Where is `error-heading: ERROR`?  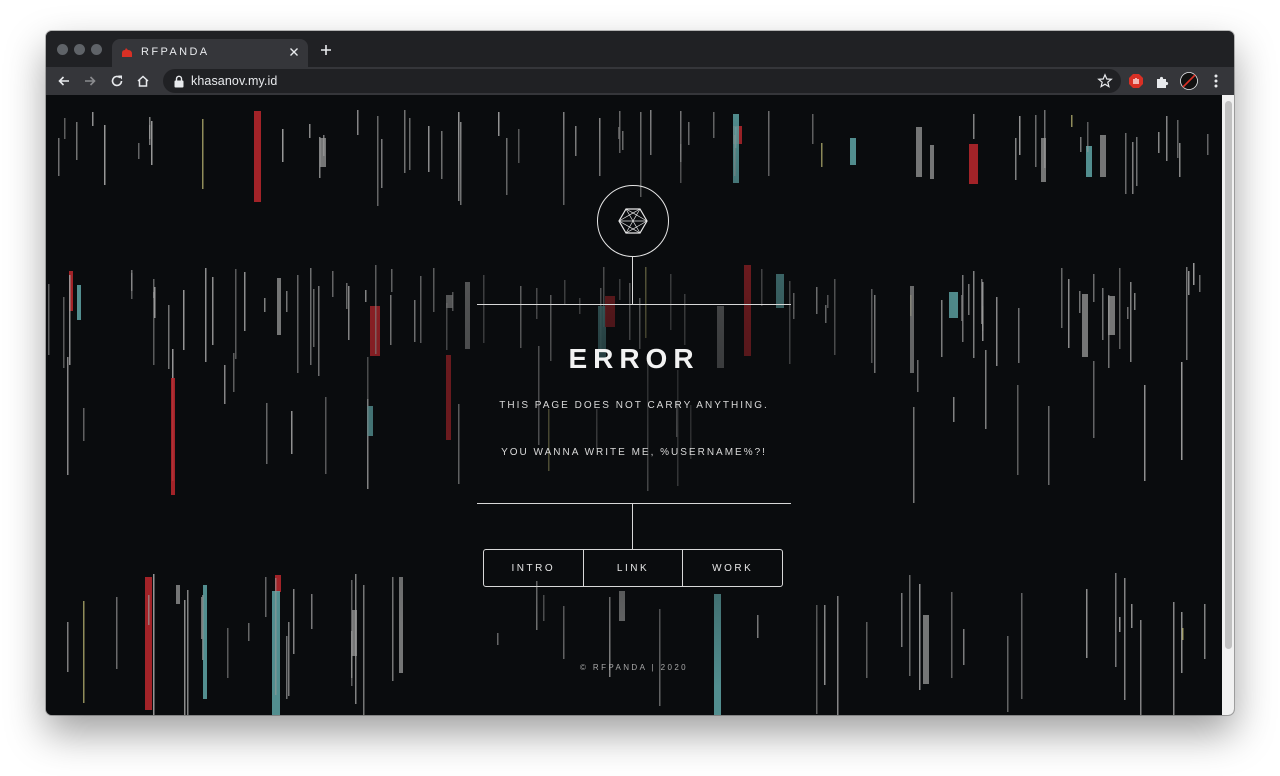 error-heading: ERROR is located at coordinates (634, 358).